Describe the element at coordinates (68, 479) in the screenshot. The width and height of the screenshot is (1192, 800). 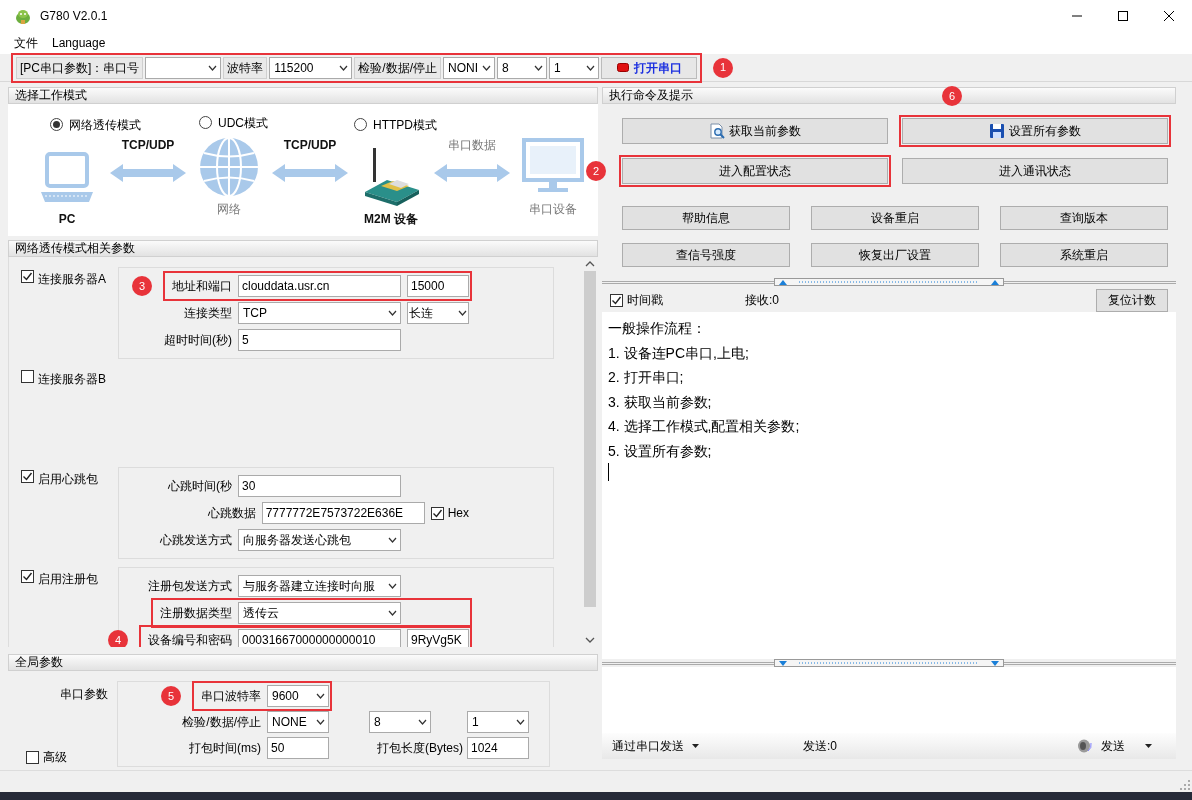
I see `checkbox-label: 启用心跳包` at that location.